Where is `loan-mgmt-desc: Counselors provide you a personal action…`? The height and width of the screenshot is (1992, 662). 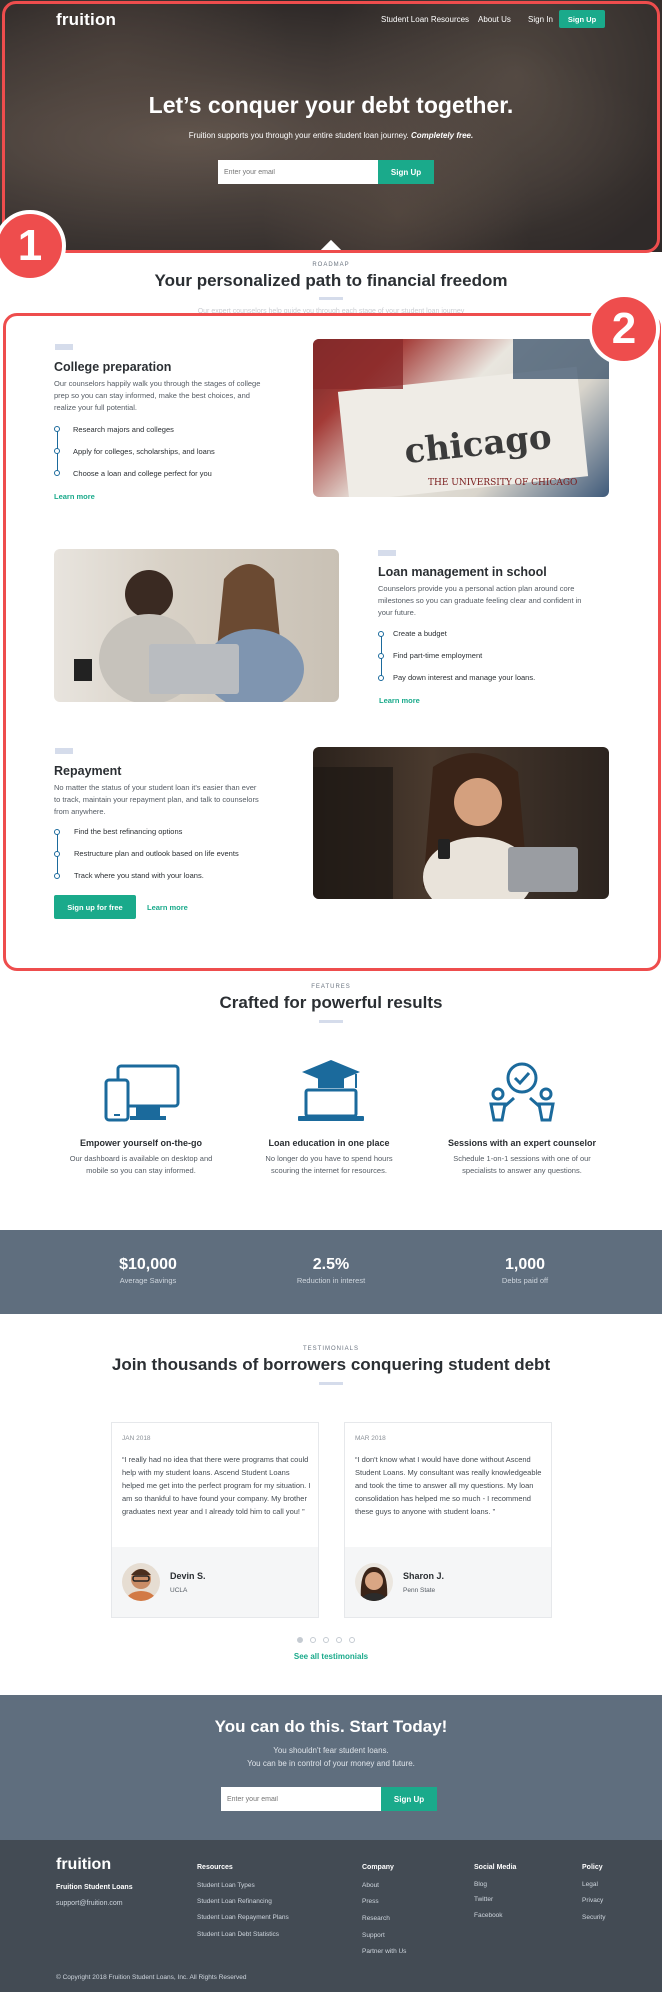 loan-mgmt-desc: Counselors provide you a personal action… is located at coordinates (480, 600).